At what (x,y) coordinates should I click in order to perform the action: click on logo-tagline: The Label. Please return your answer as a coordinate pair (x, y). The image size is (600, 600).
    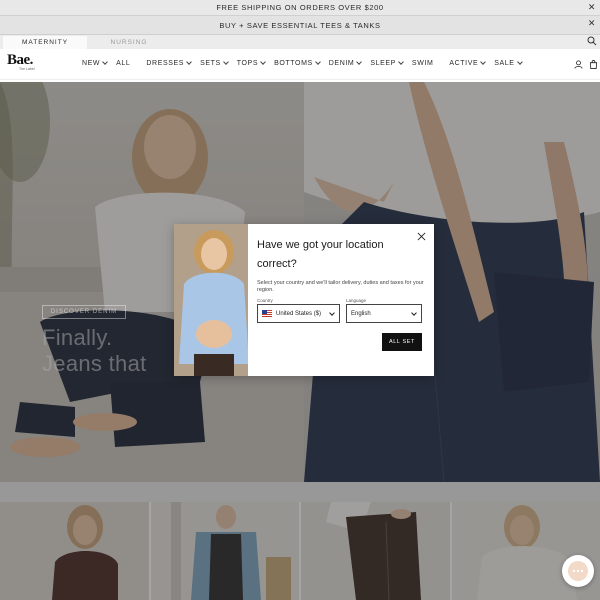
    Looking at the image, I should click on (27, 69).